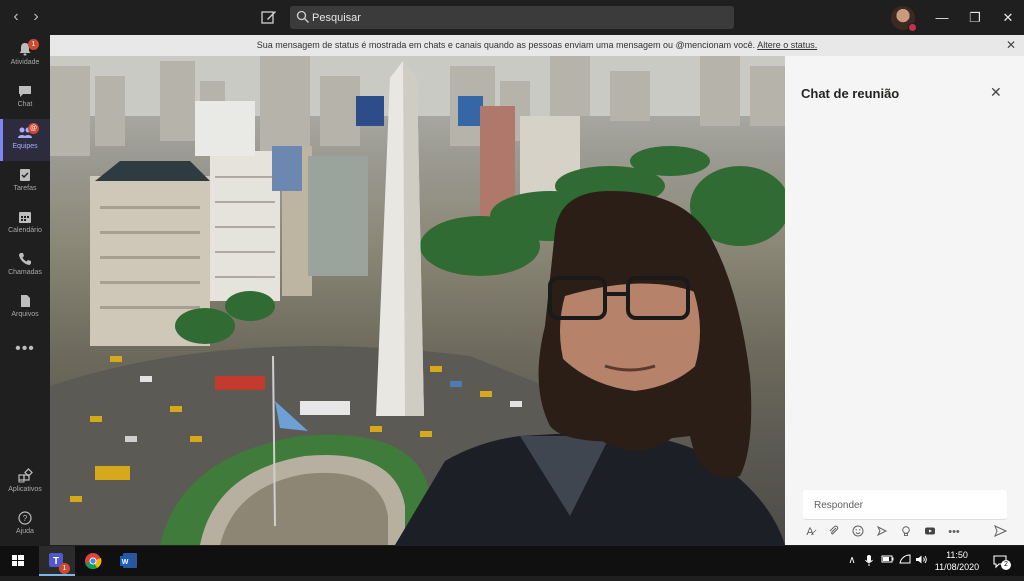  I want to click on file-icon, so click(25, 301).